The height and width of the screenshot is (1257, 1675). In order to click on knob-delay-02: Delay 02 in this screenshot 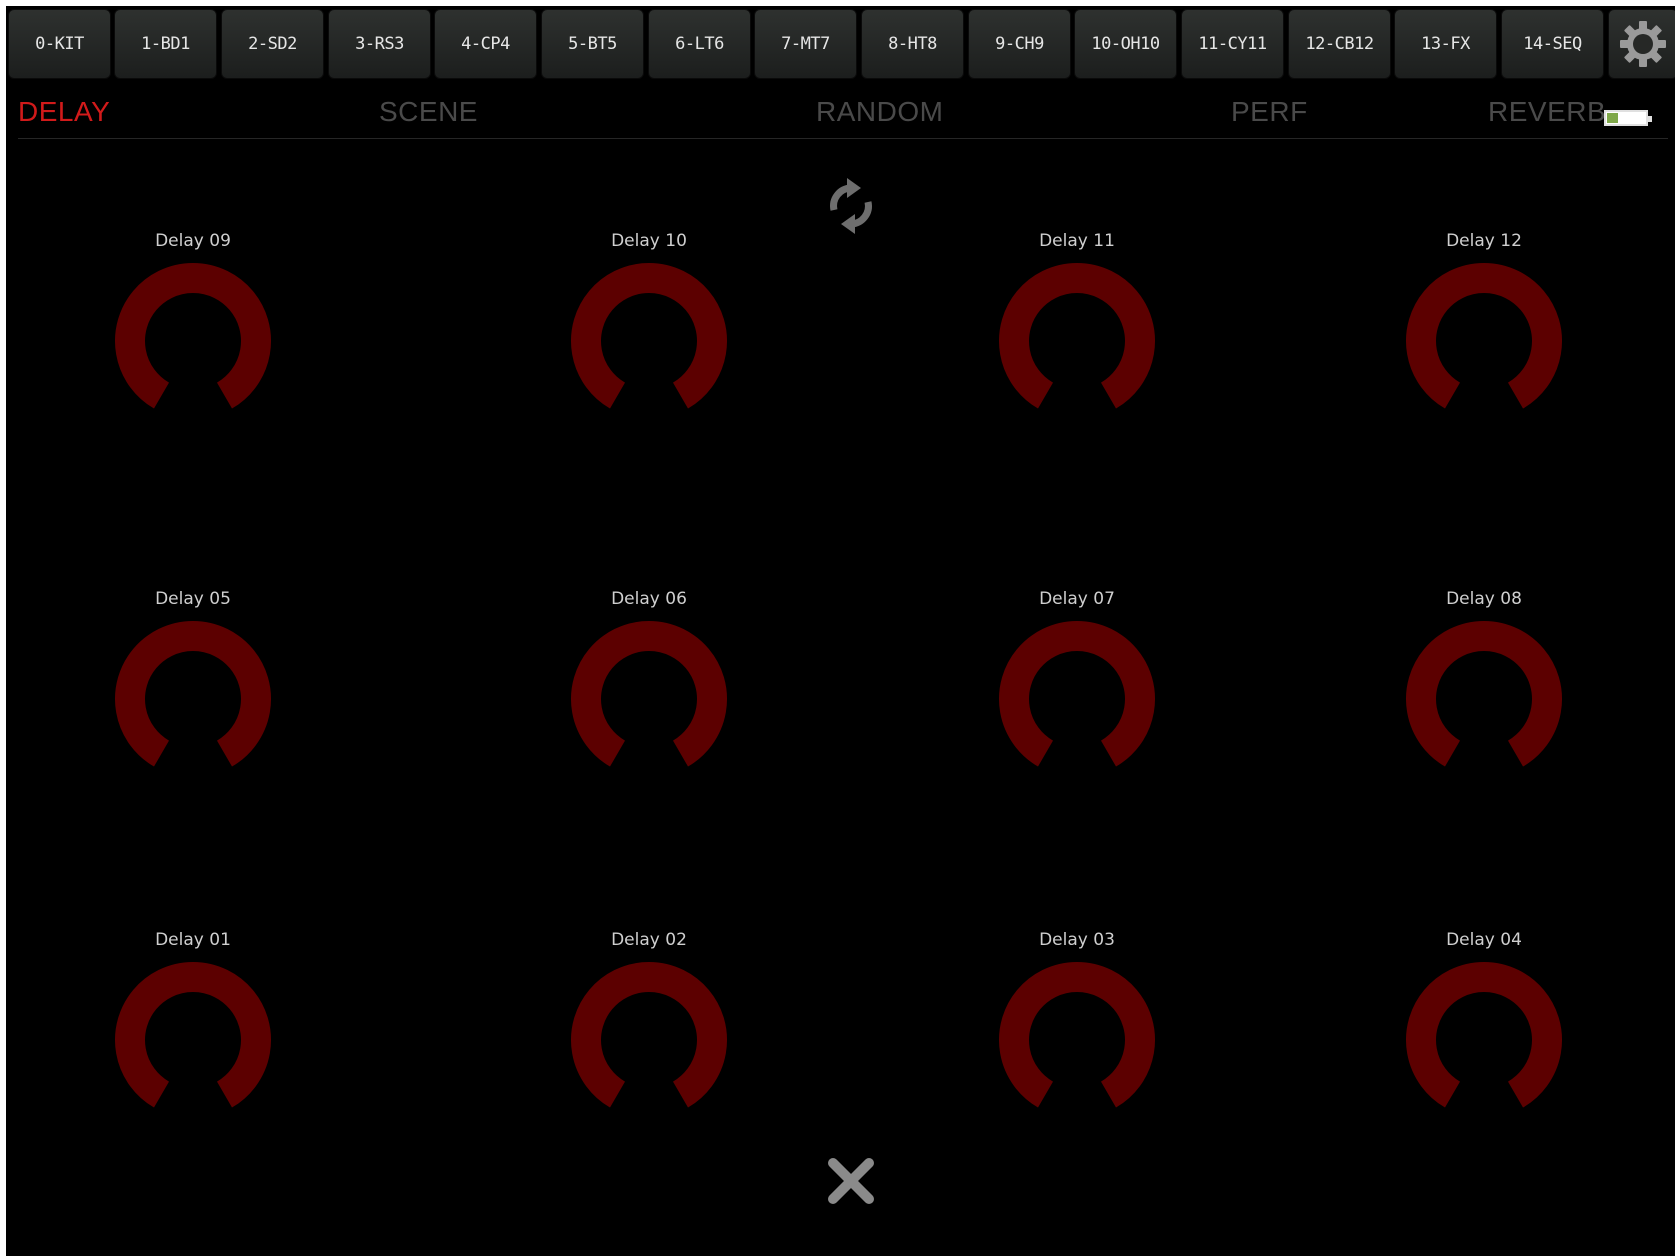, I will do `click(649, 1030)`.